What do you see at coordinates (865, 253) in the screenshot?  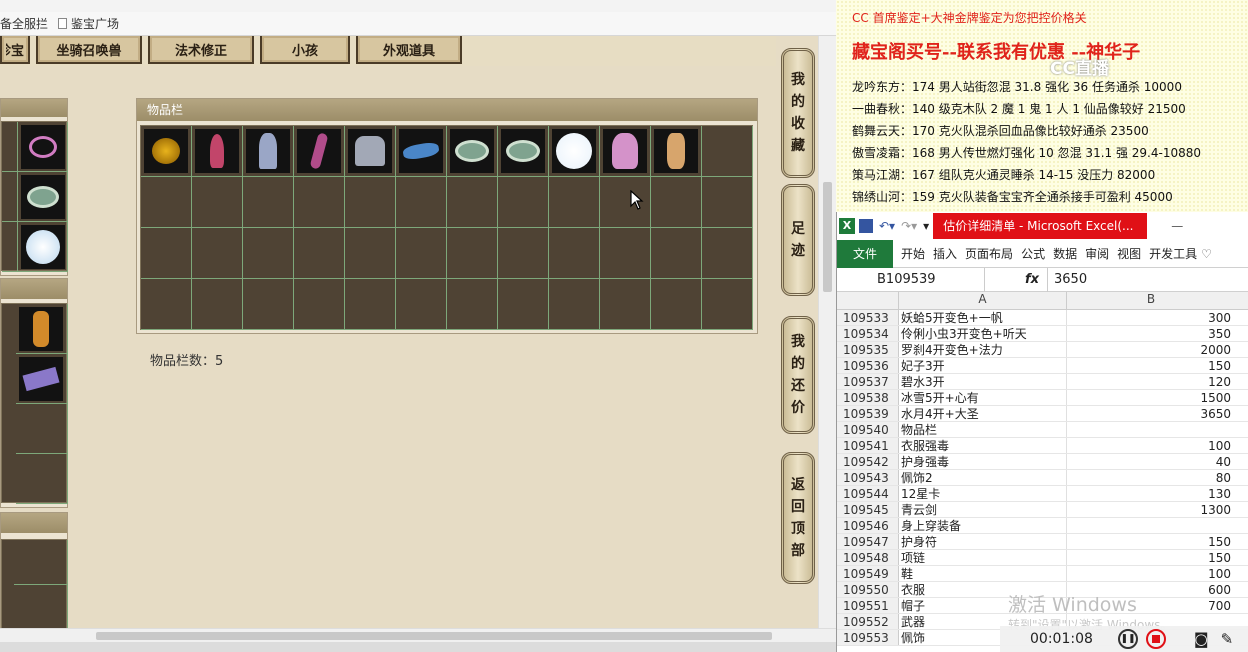 I see `file-tab: 文件` at bounding box center [865, 253].